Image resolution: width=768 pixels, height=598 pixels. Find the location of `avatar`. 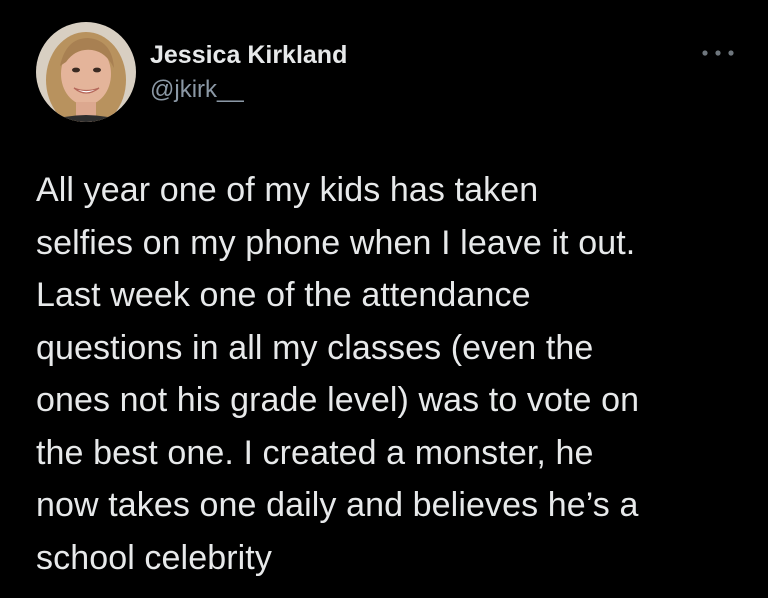

avatar is located at coordinates (86, 72).